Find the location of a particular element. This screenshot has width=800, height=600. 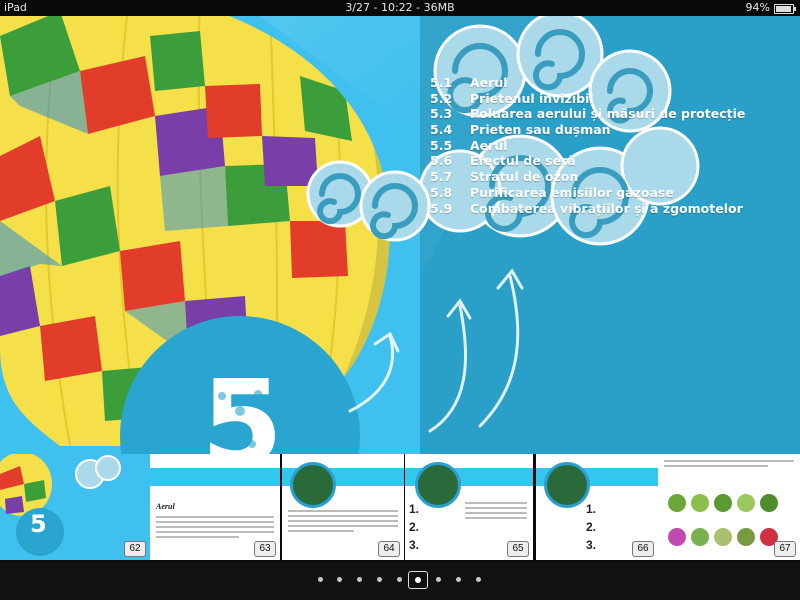

status-bar: iPad 3/27 - 10:22 - 36MB 94% is located at coordinates (400, 8).